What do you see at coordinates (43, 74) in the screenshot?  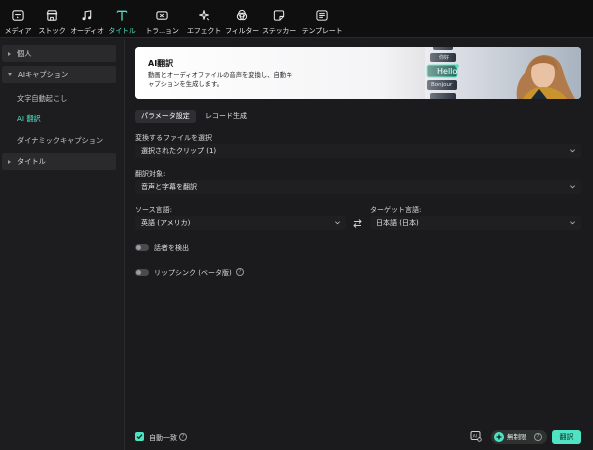 I see `sidebar-category-label: AIキャプション` at bounding box center [43, 74].